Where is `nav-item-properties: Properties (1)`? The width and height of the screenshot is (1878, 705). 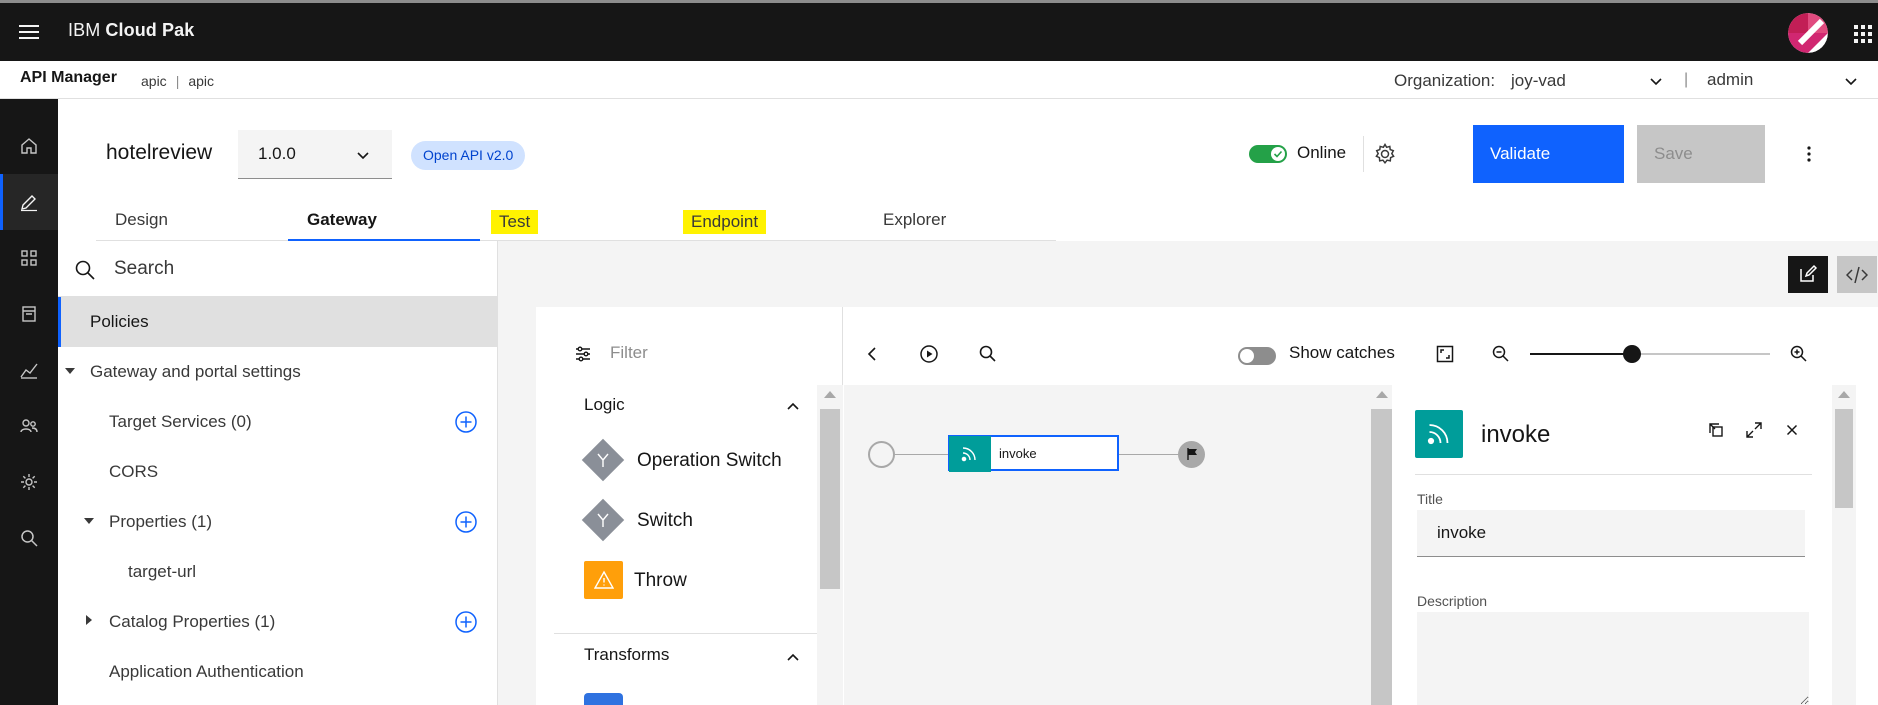 nav-item-properties: Properties (1) is located at coordinates (278, 522).